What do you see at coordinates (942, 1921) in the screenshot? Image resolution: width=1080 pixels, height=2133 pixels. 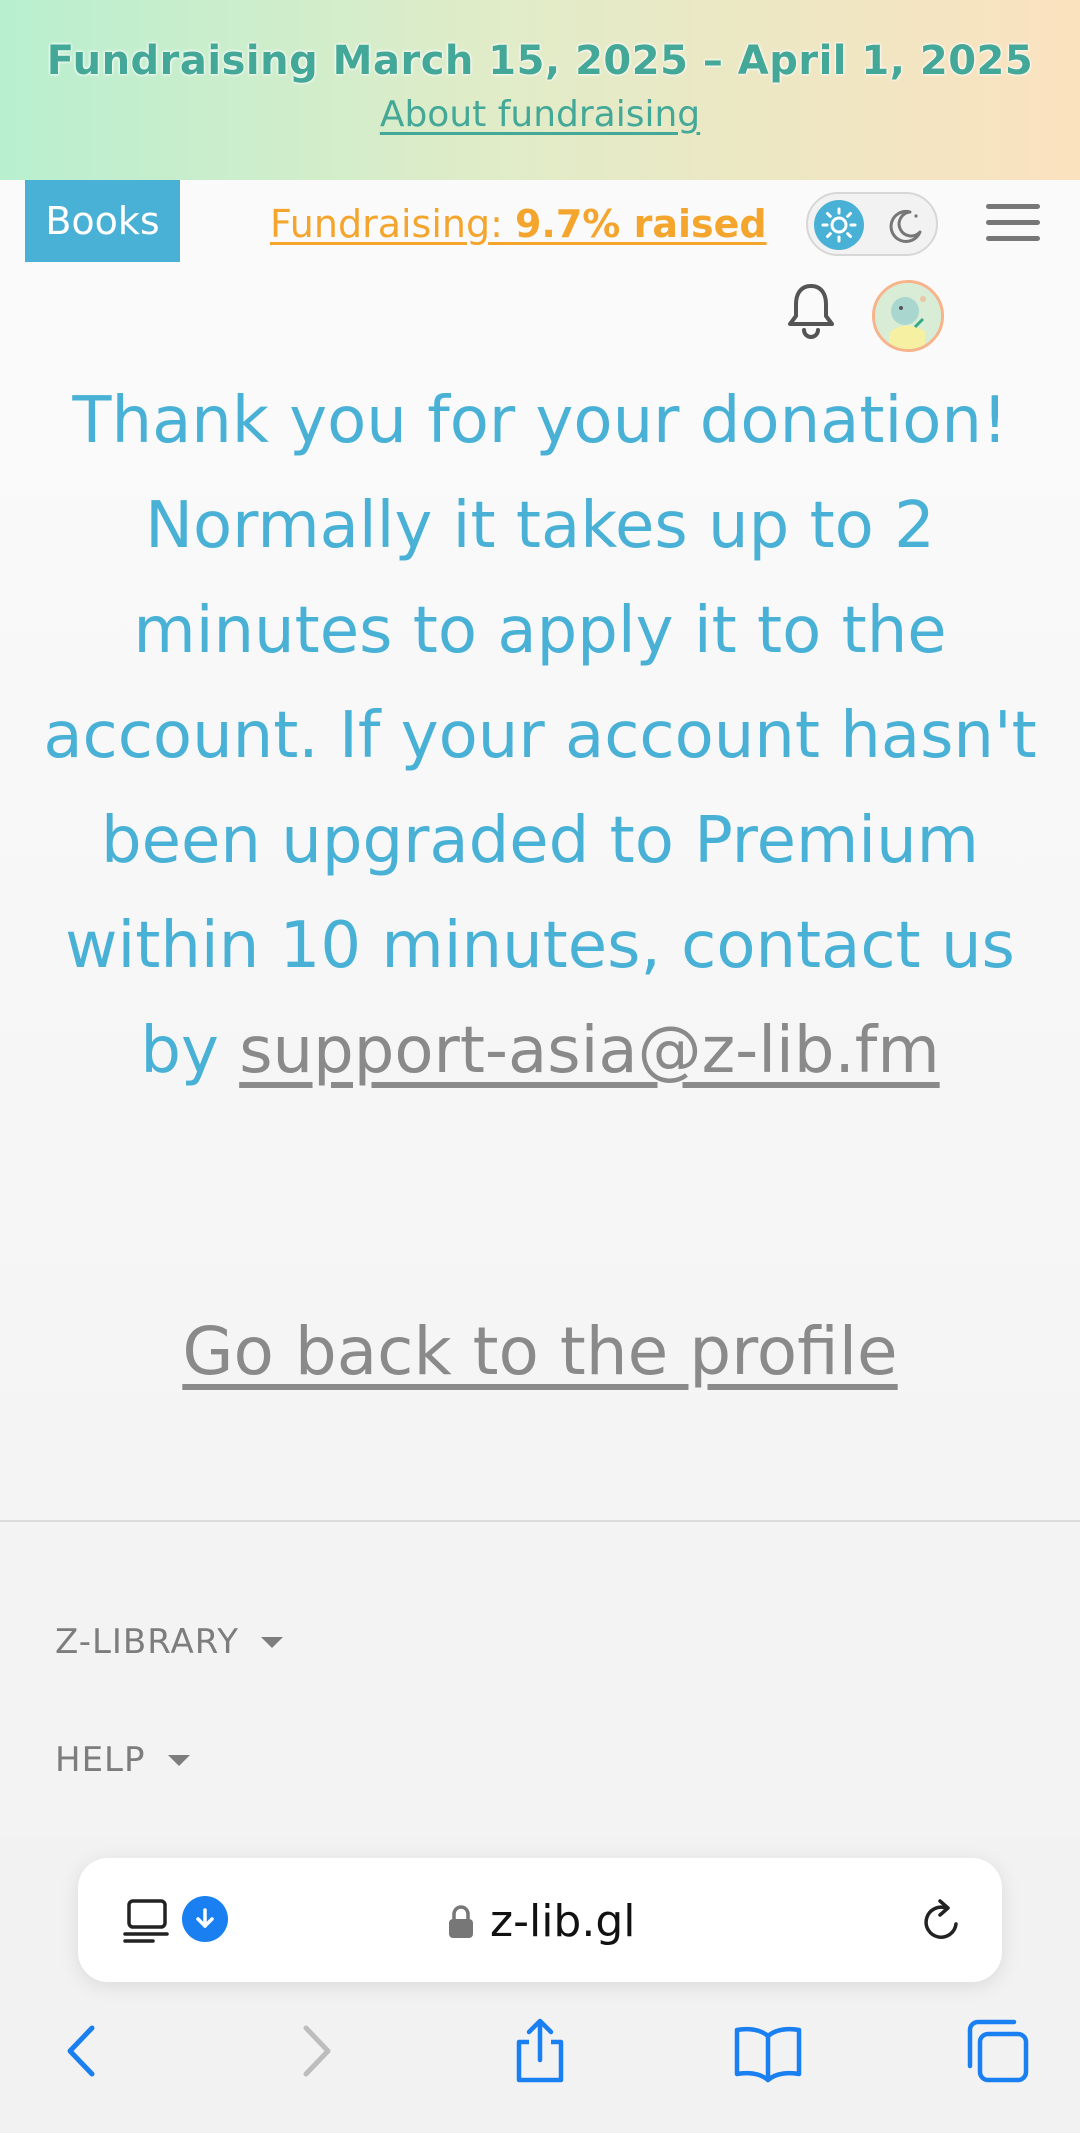 I see `reload-icon` at bounding box center [942, 1921].